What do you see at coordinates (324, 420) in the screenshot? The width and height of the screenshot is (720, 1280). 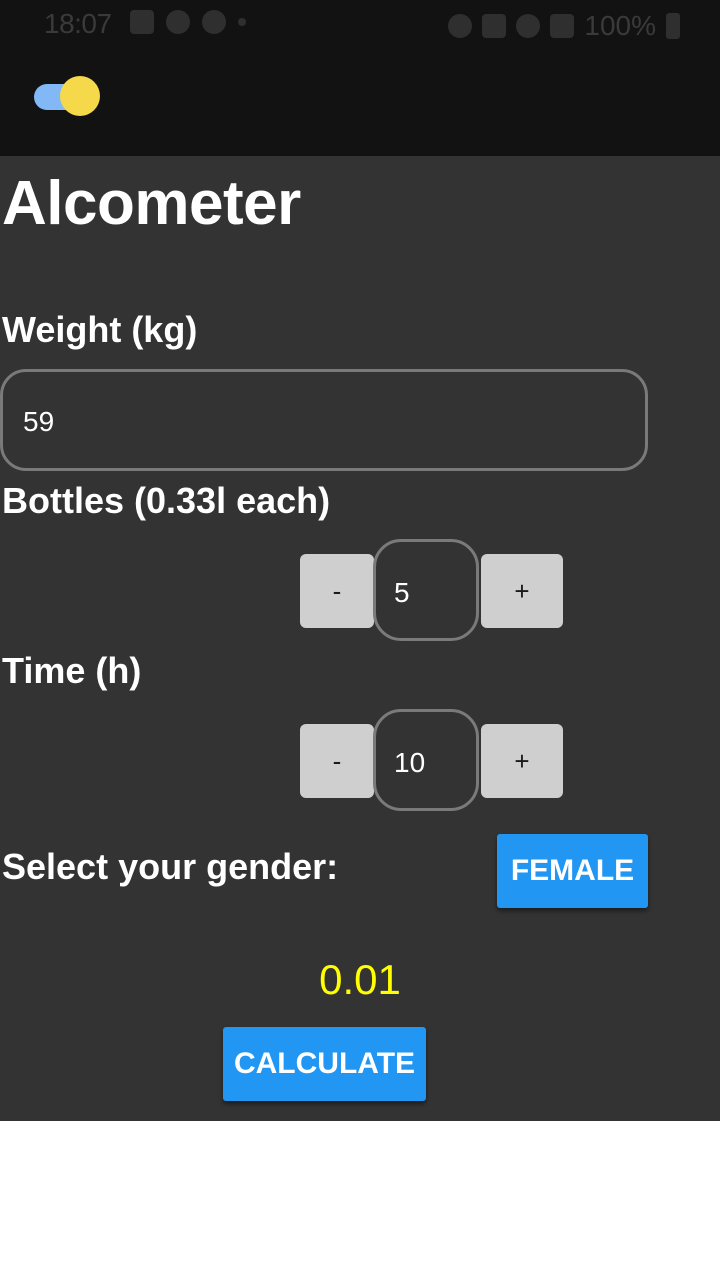 I see `weight-input: 59` at bounding box center [324, 420].